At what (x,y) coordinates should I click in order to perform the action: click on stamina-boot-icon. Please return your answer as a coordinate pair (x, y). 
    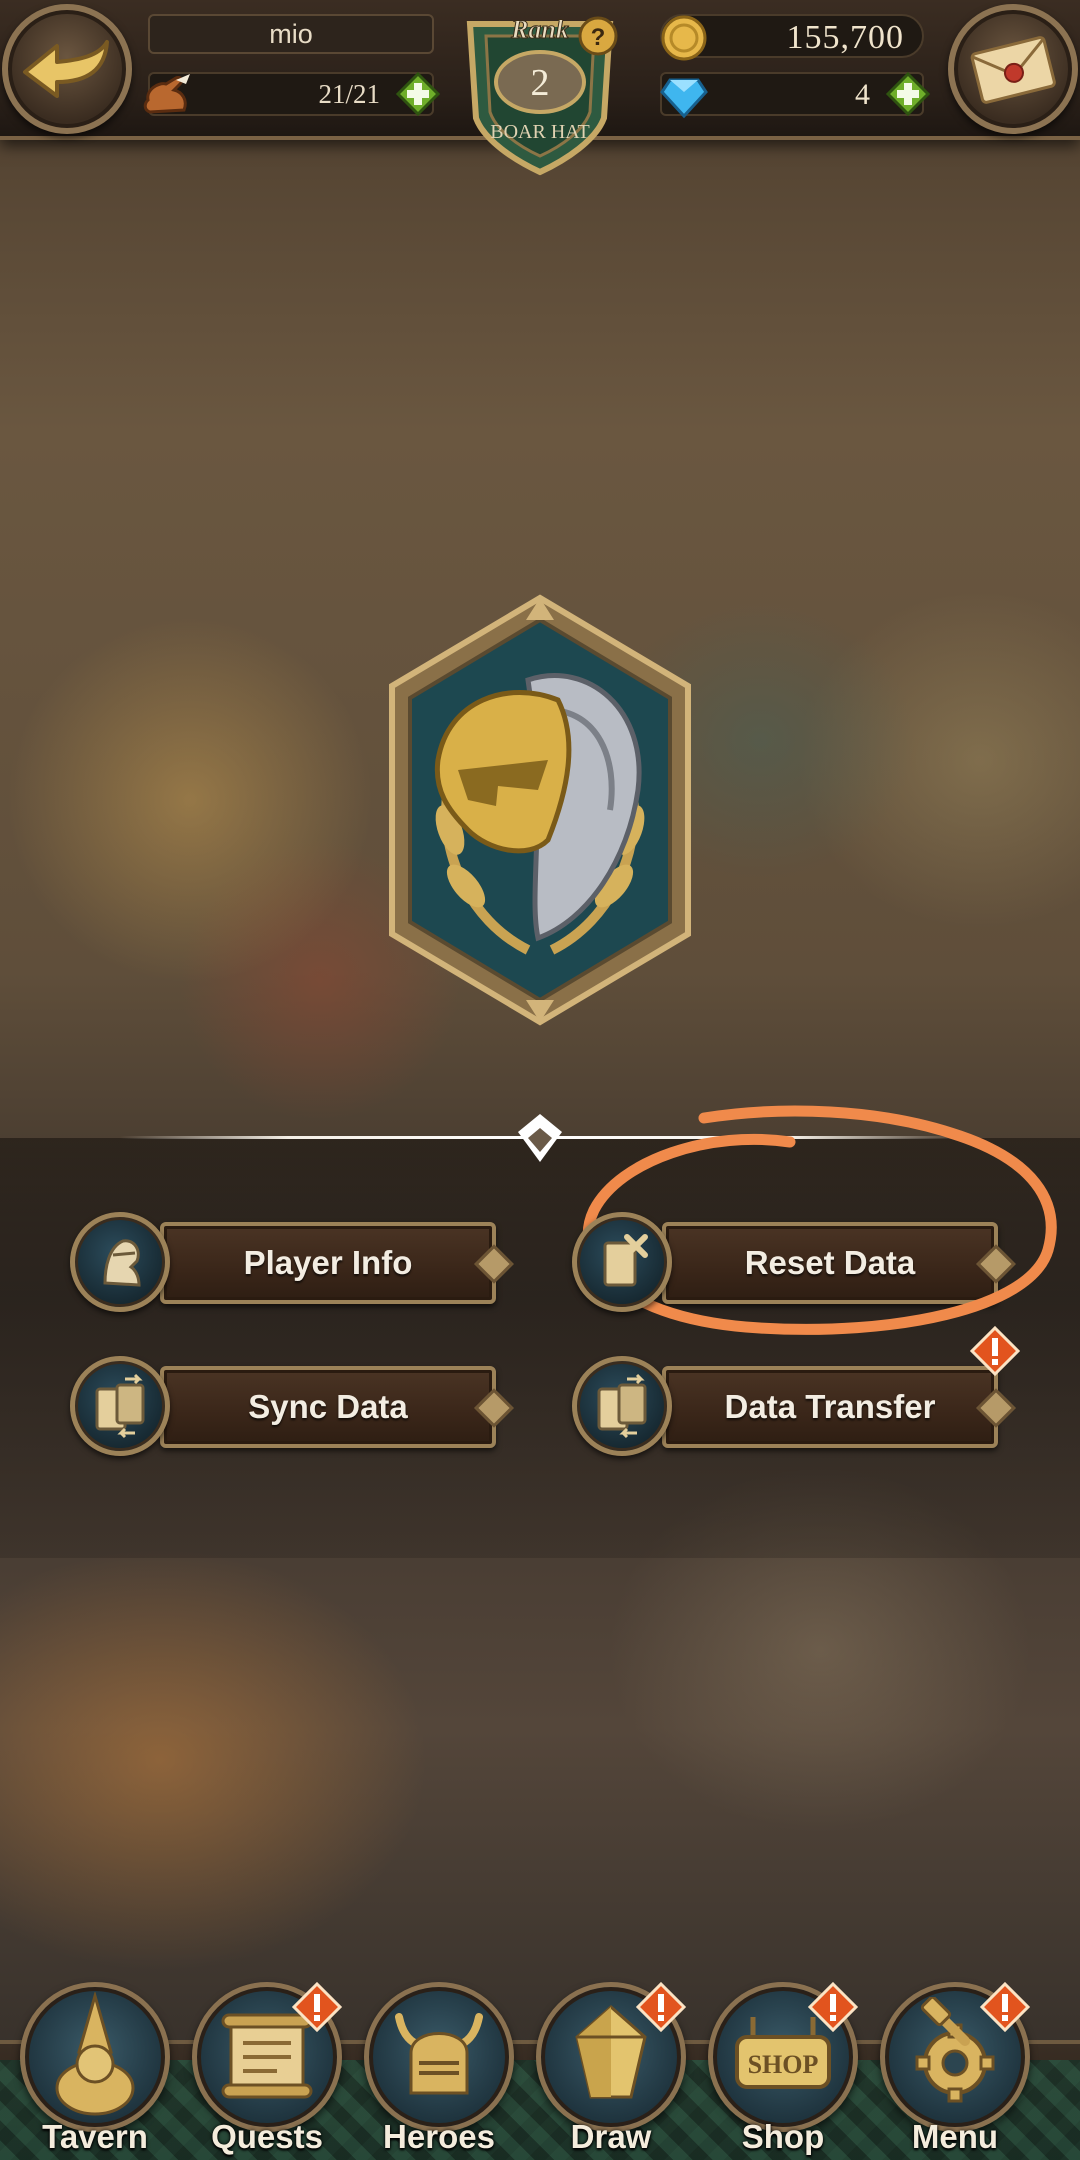
    Looking at the image, I should click on (166, 94).